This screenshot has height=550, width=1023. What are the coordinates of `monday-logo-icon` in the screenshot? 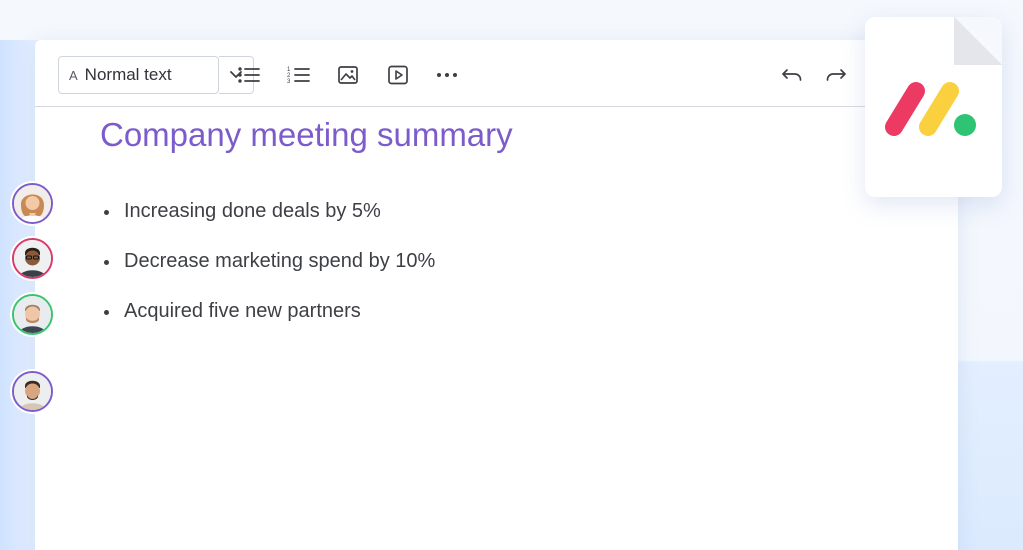 It's located at (930, 109).